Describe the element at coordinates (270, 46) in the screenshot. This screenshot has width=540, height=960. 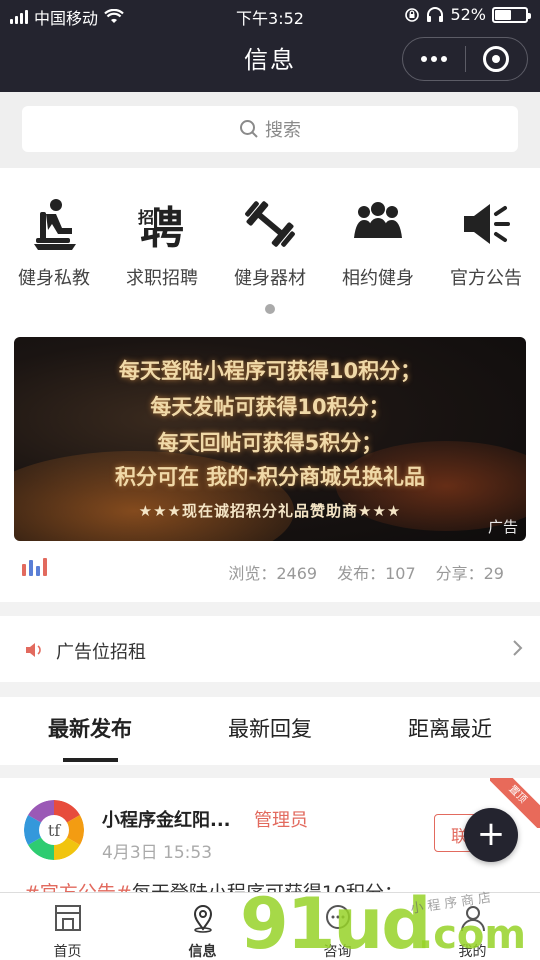
I see `top-bar: 中国移动 下午3:52 52% 信息` at that location.